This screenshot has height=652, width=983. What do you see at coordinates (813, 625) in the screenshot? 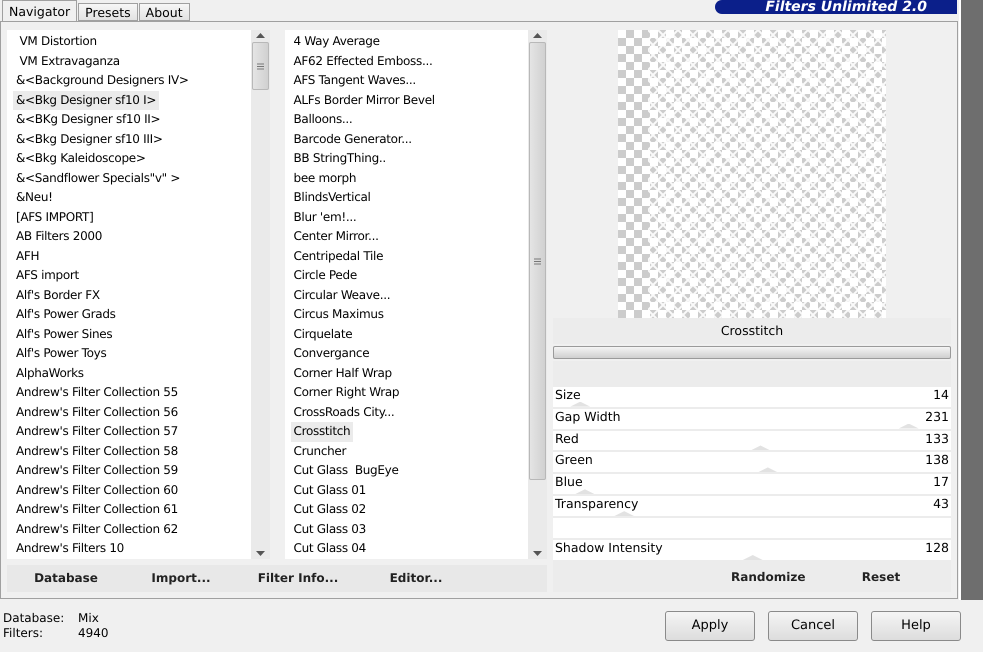
I see `dialog-button: Cancel` at bounding box center [813, 625].